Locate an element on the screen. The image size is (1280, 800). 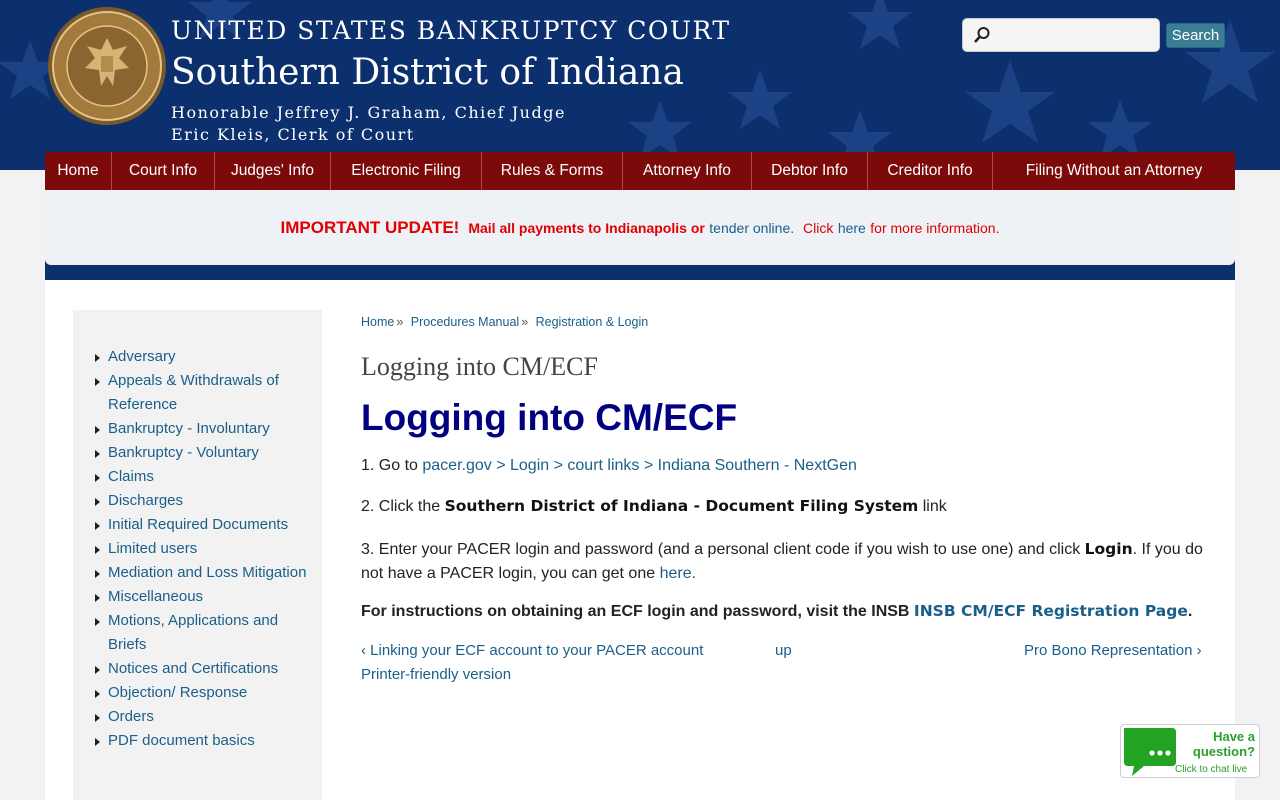
sidebar-item-label: Bankruptcy - Voluntary is located at coordinates (183, 452).